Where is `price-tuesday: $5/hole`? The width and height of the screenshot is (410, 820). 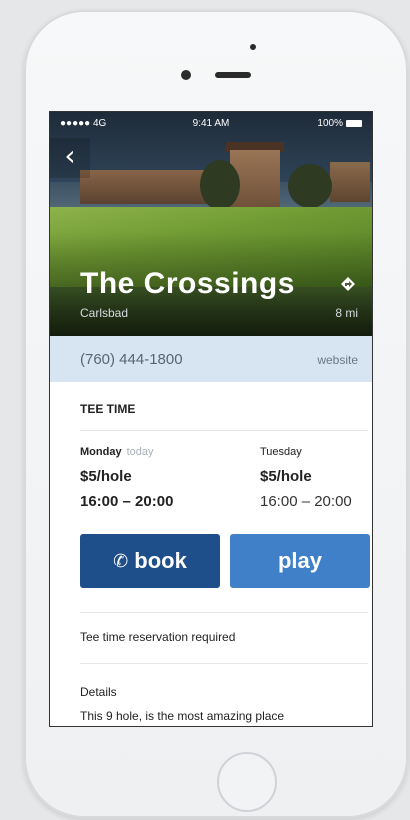
price-tuesday: $5/hole is located at coordinates (286, 476).